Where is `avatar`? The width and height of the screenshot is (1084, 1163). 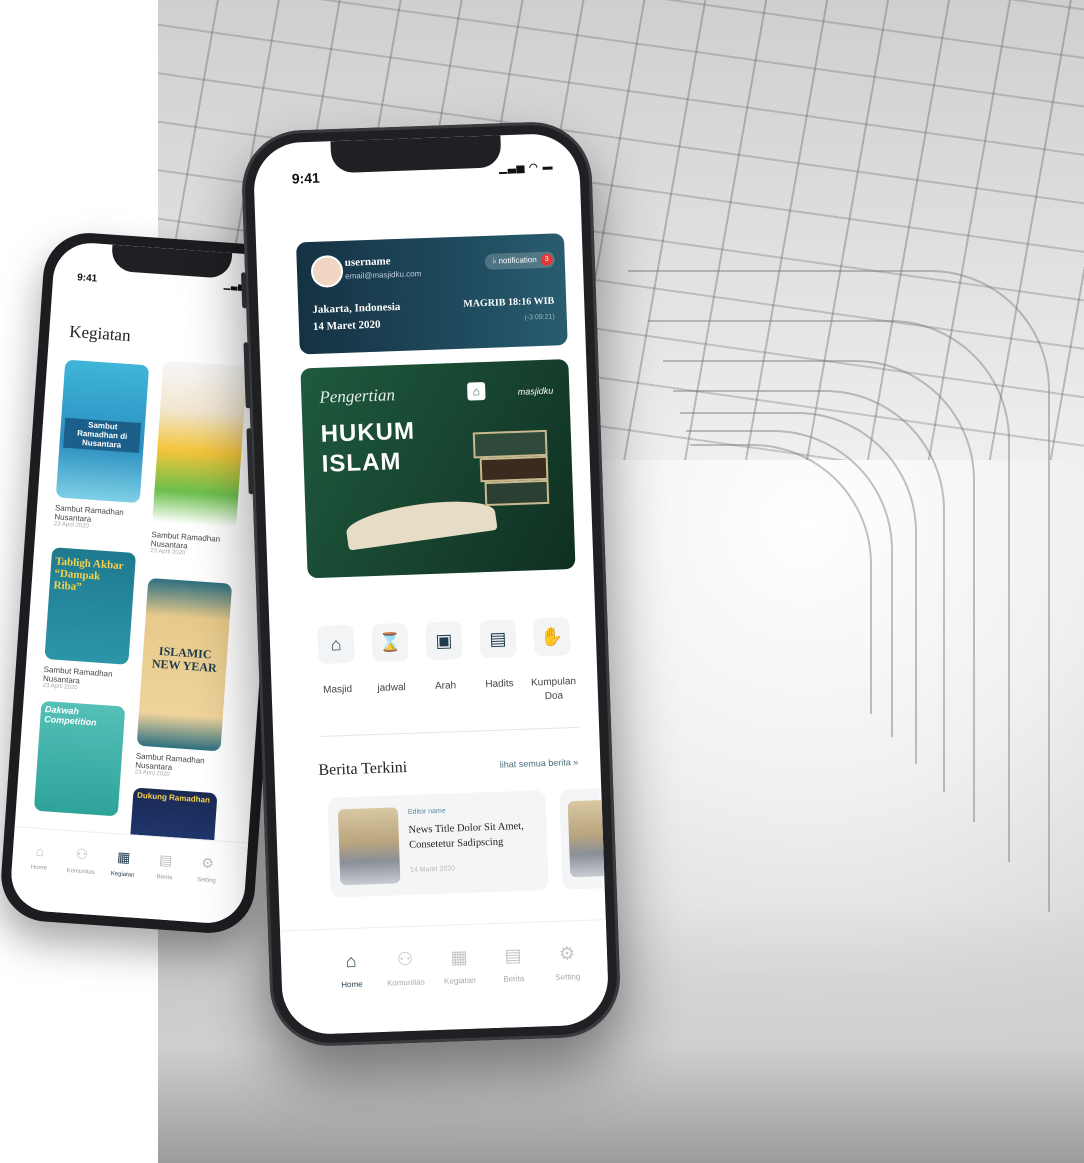 avatar is located at coordinates (327, 271).